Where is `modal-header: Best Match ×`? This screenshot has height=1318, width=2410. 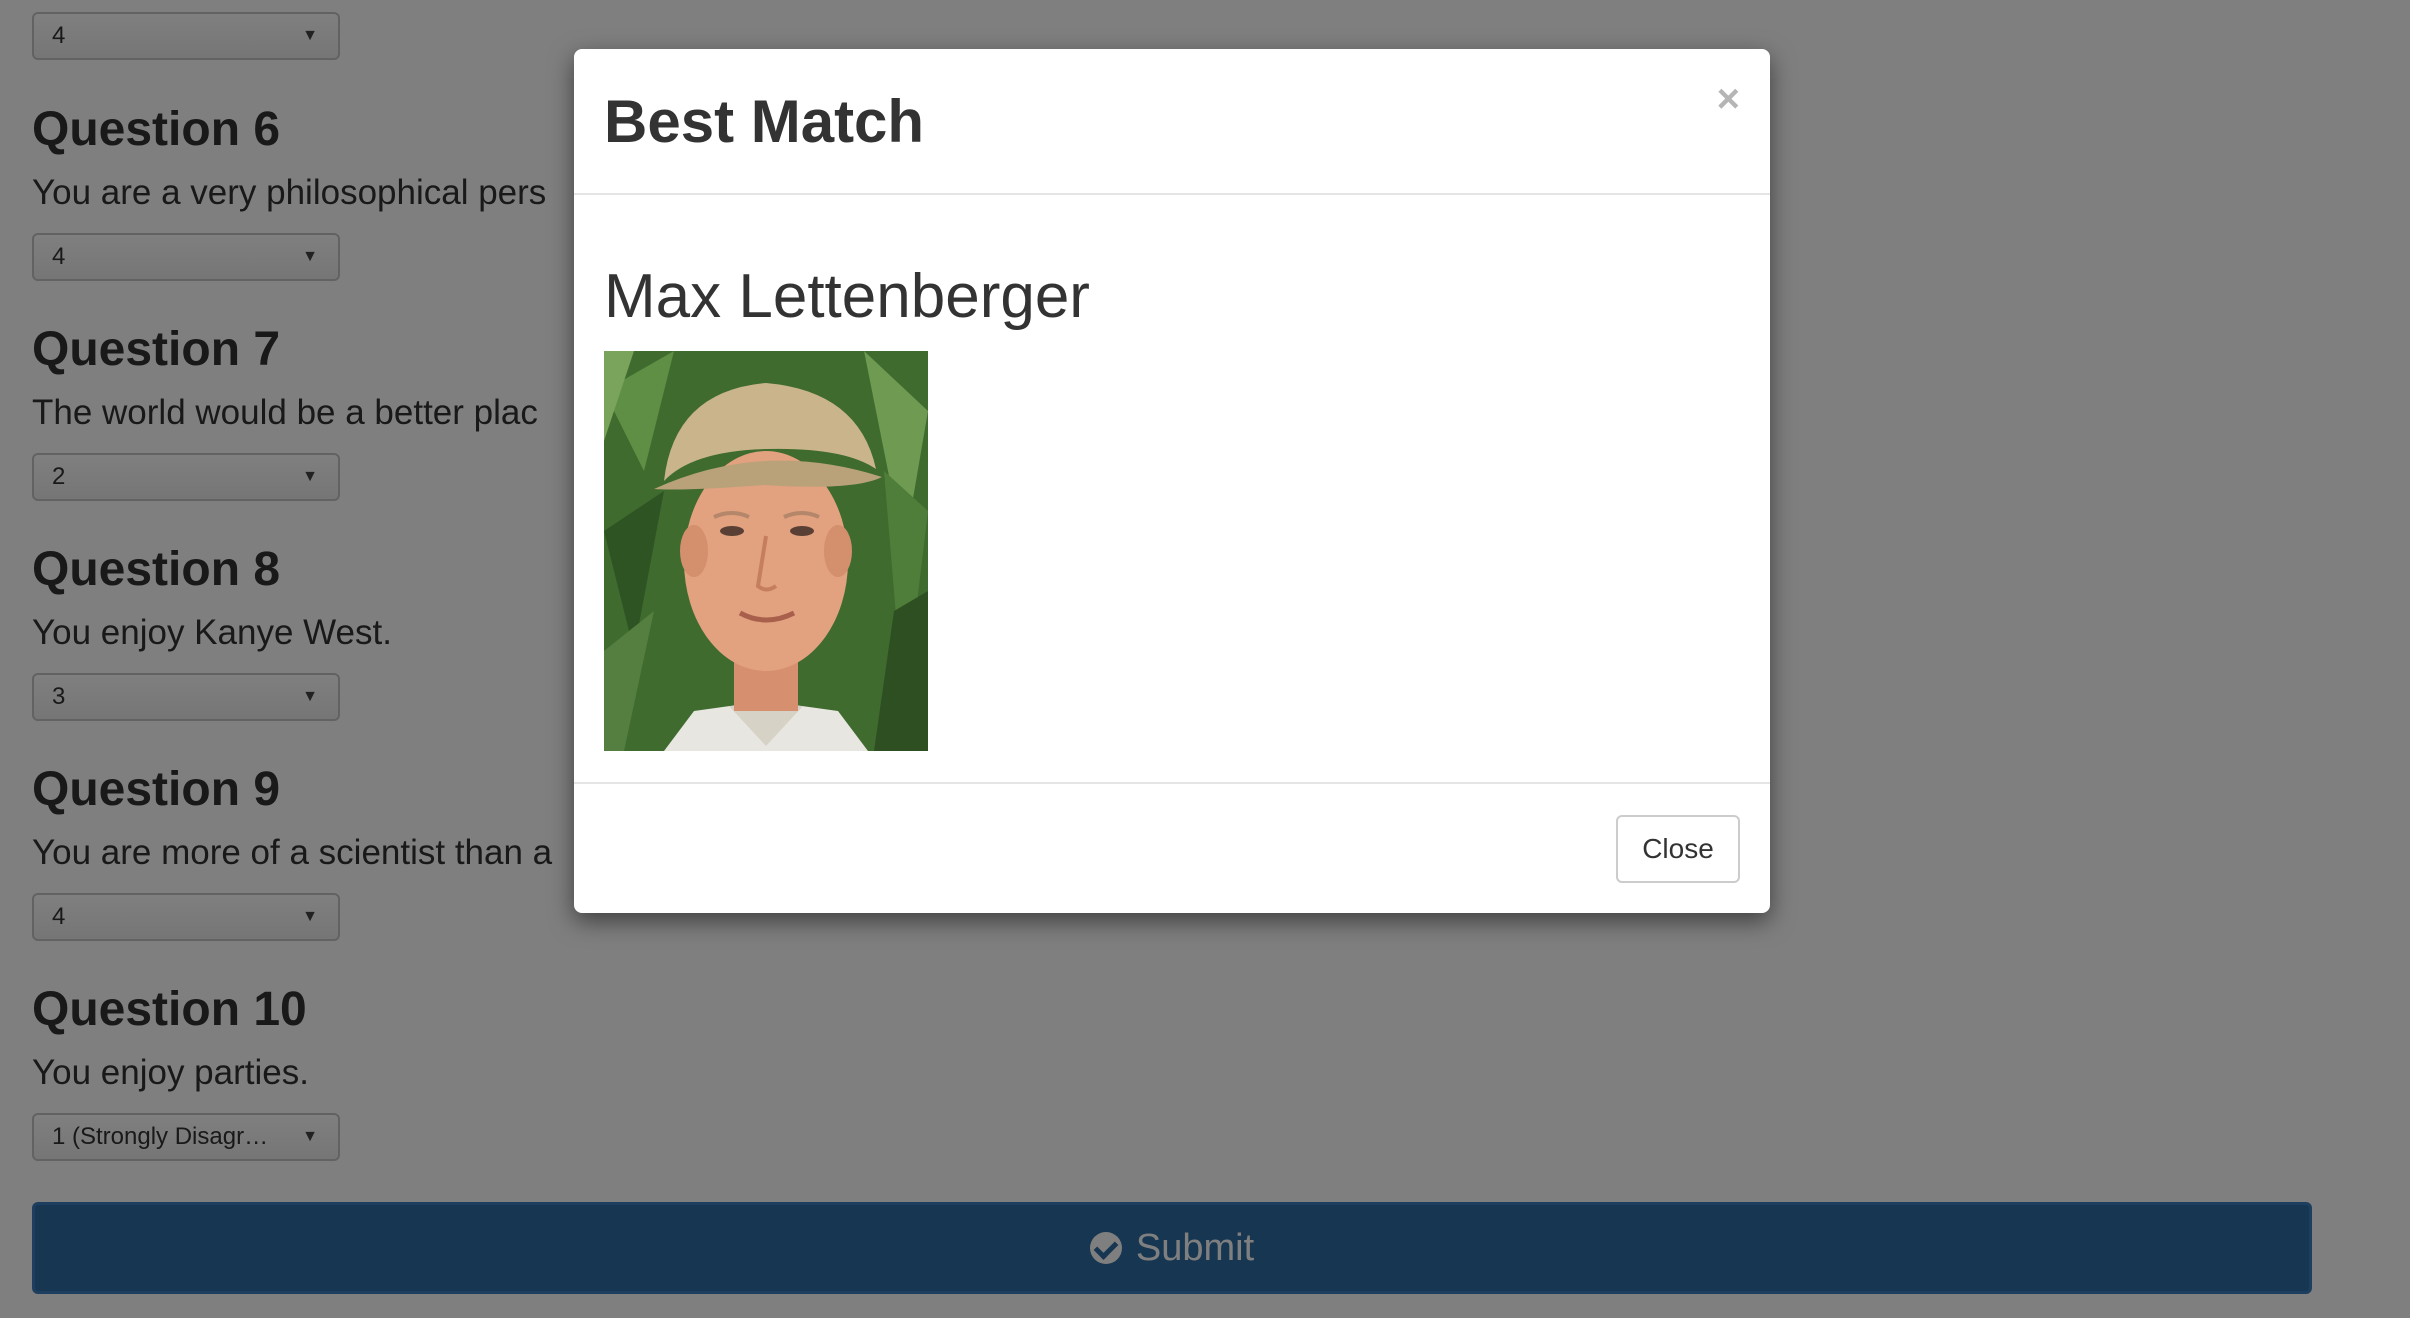 modal-header: Best Match × is located at coordinates (1172, 122).